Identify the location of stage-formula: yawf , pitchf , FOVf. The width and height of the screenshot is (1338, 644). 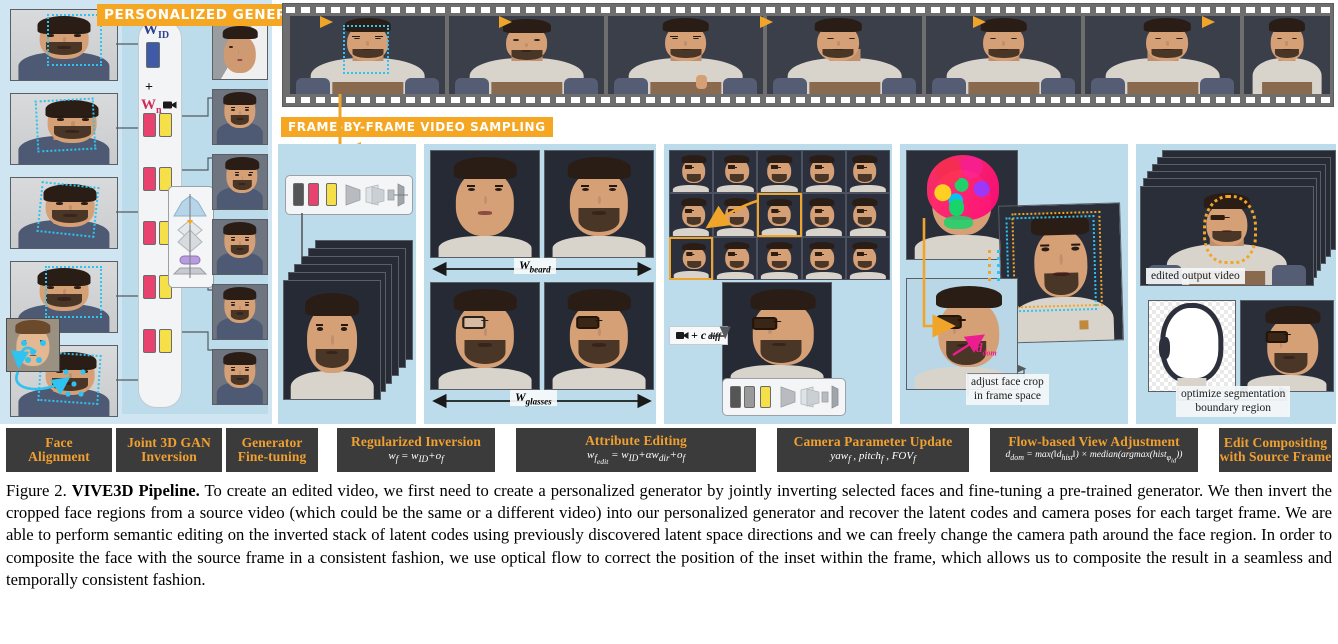
(873, 457).